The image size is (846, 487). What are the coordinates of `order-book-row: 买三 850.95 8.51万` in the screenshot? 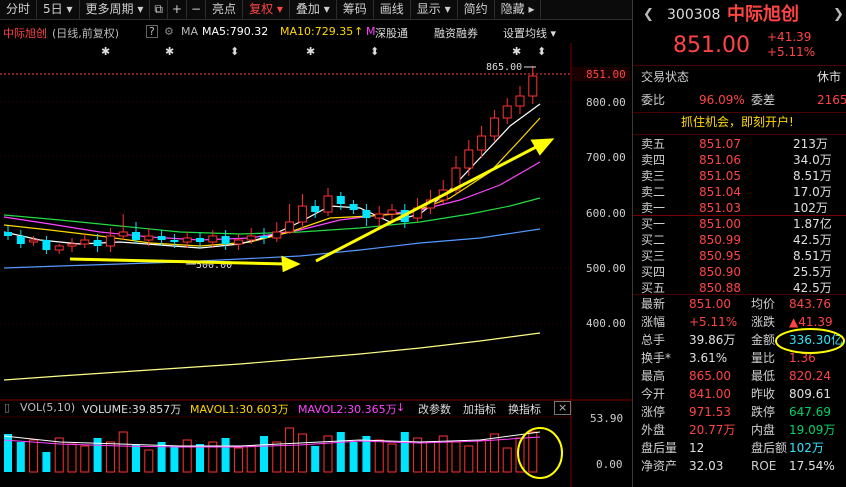 It's located at (739, 256).